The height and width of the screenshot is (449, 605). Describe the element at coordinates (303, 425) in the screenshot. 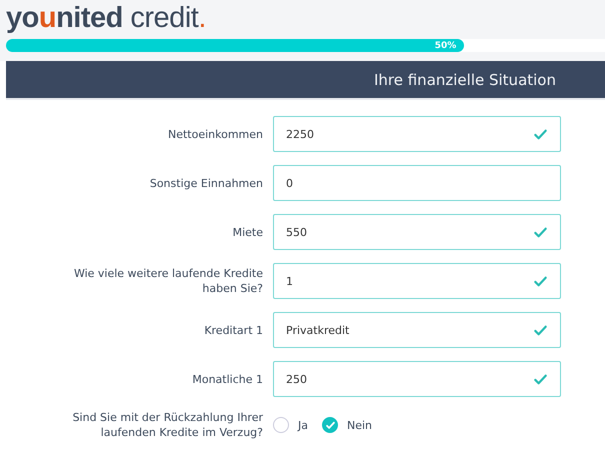

I see `radio-label: Ja` at that location.